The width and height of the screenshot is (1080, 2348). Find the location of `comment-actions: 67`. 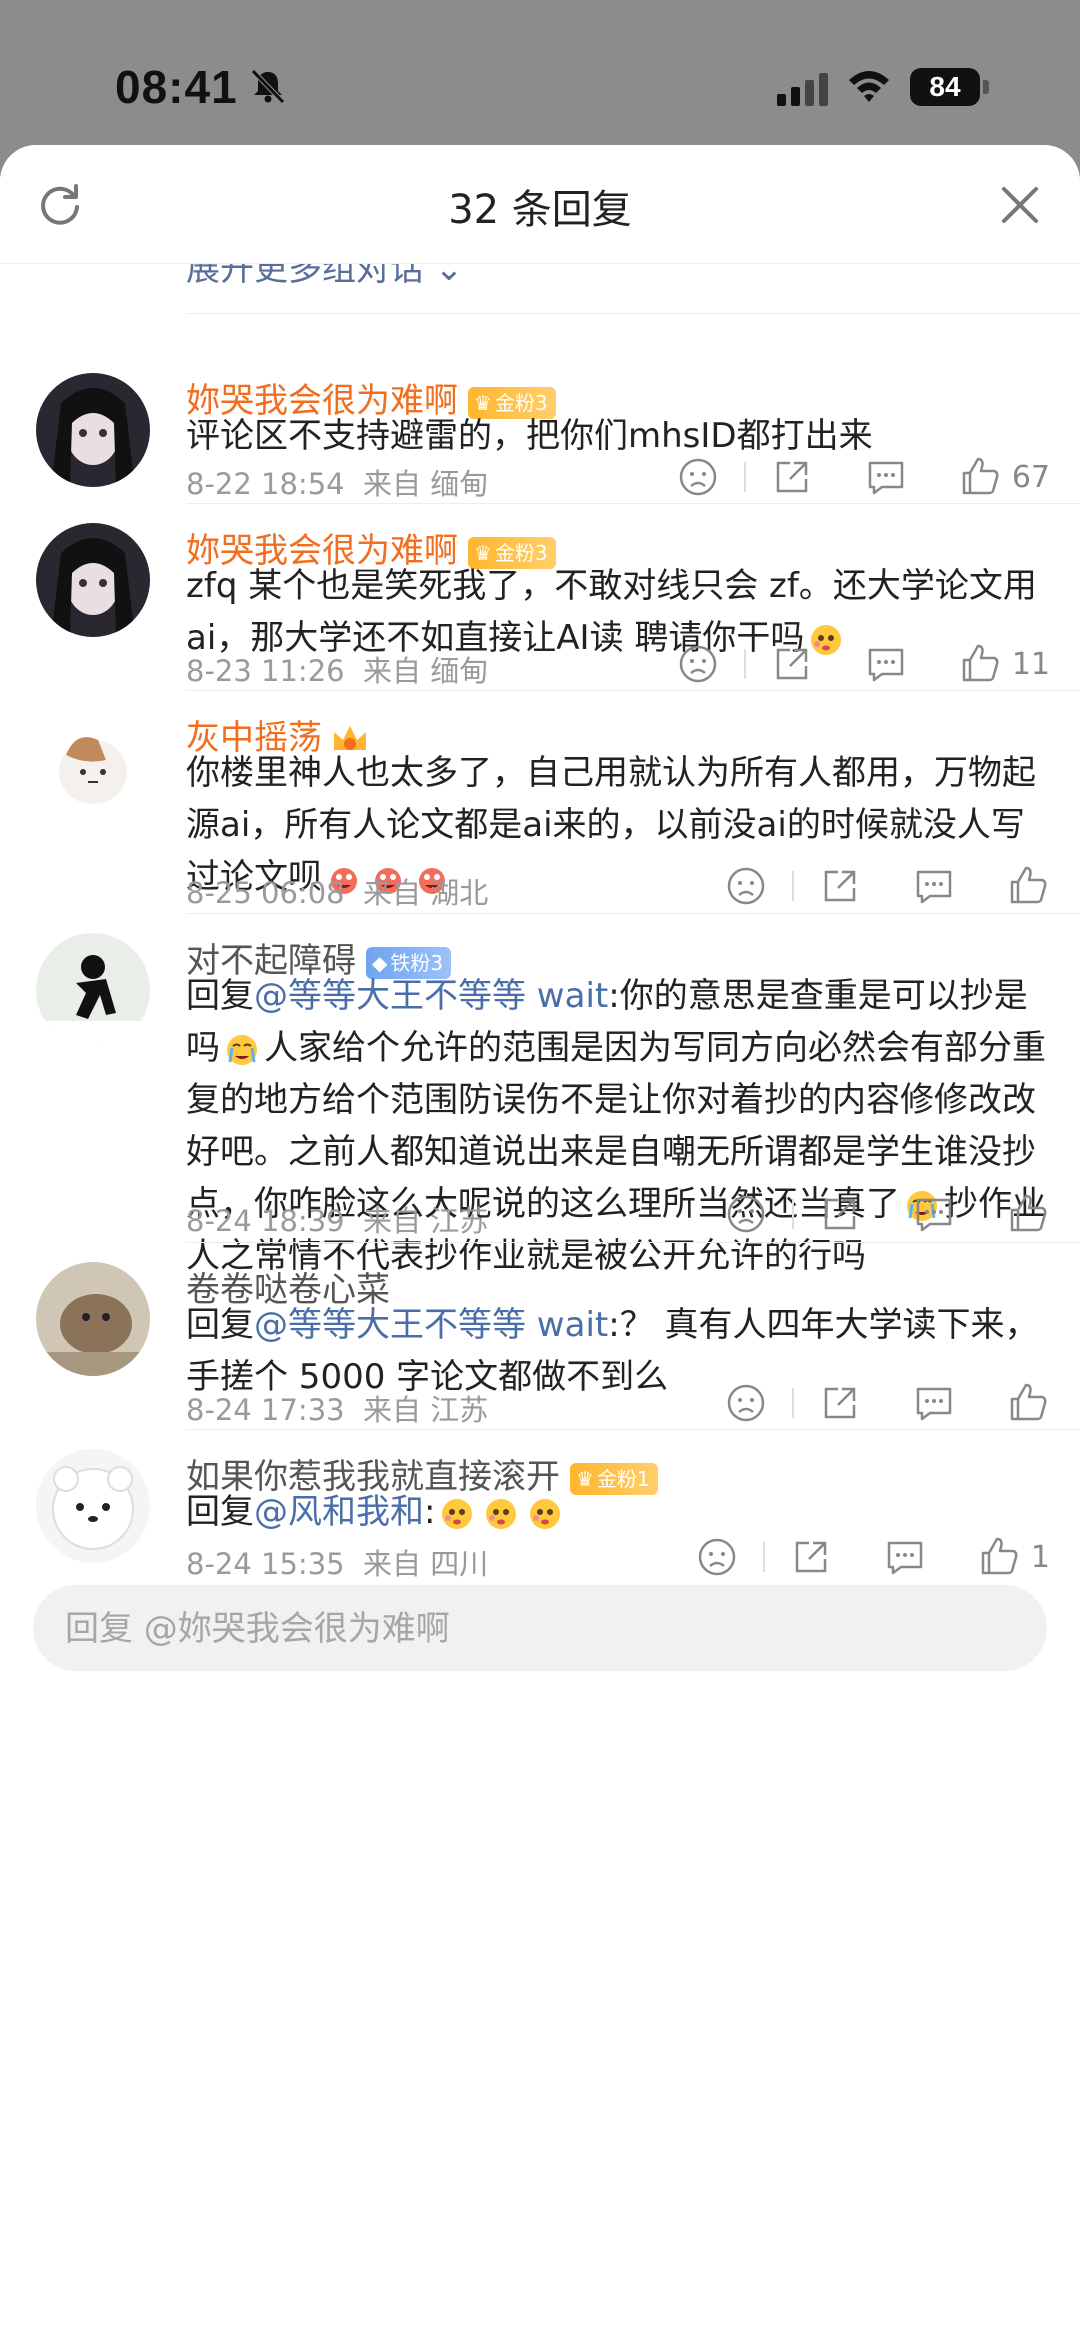

comment-actions: 67 is located at coordinates (863, 477).